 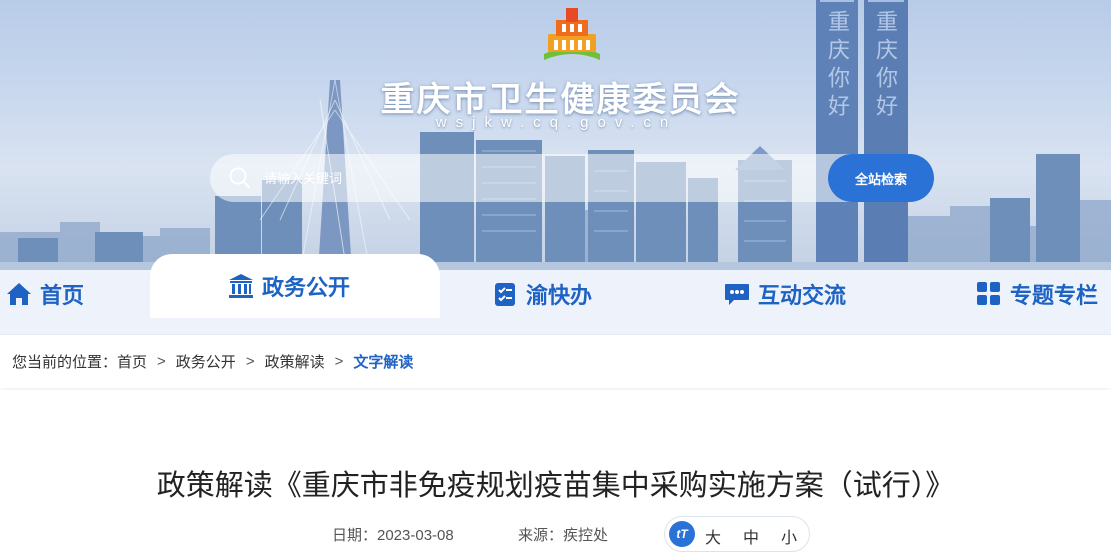 I want to click on nav-item-label: 渝快办, so click(x=559, y=295).